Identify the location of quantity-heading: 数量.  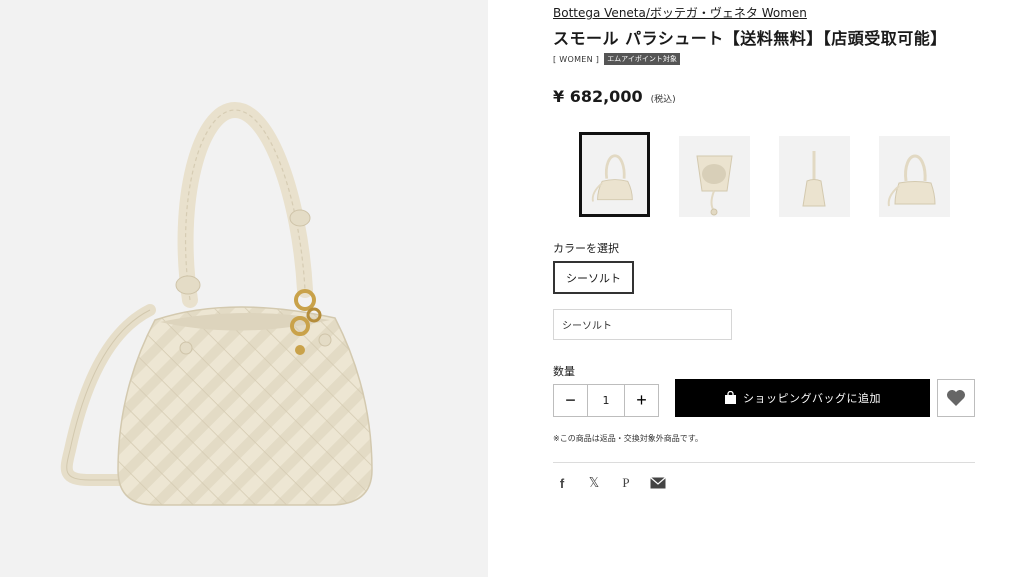
(564, 371).